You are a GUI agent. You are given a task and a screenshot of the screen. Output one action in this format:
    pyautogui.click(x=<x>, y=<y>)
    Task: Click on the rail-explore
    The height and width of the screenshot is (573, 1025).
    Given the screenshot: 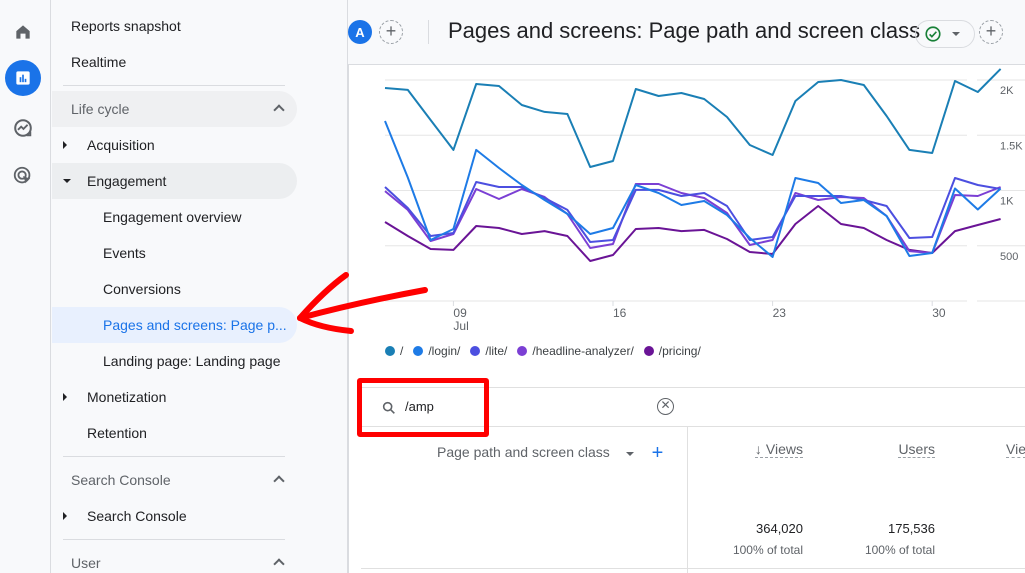 What is the action you would take?
    pyautogui.click(x=23, y=128)
    